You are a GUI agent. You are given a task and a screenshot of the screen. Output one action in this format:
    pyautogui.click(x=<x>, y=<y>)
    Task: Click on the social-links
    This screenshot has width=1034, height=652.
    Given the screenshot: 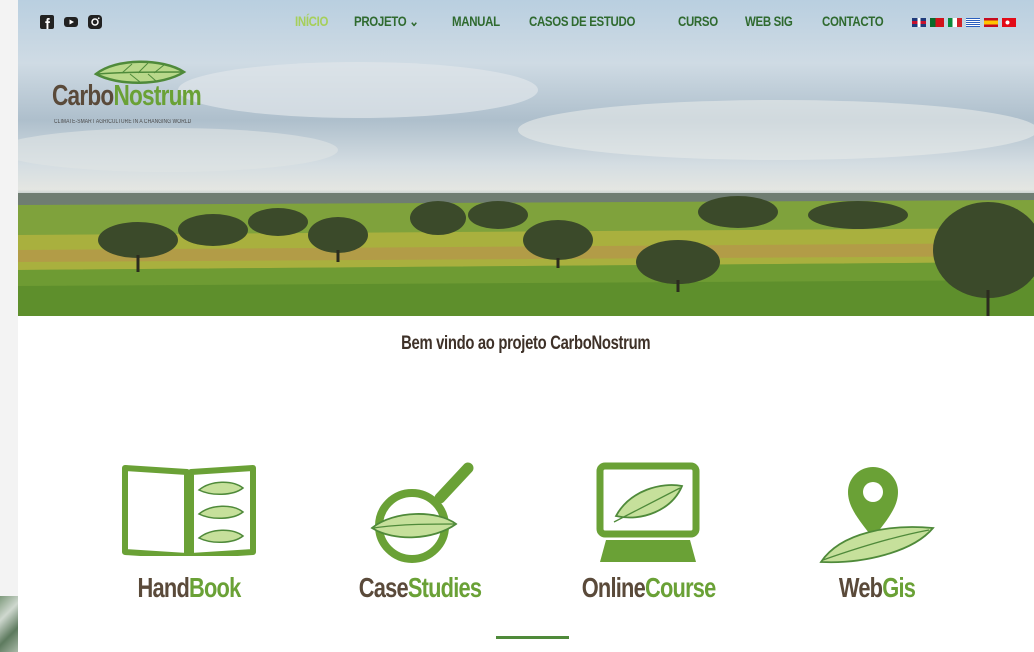 What is the action you would take?
    pyautogui.click(x=71, y=22)
    